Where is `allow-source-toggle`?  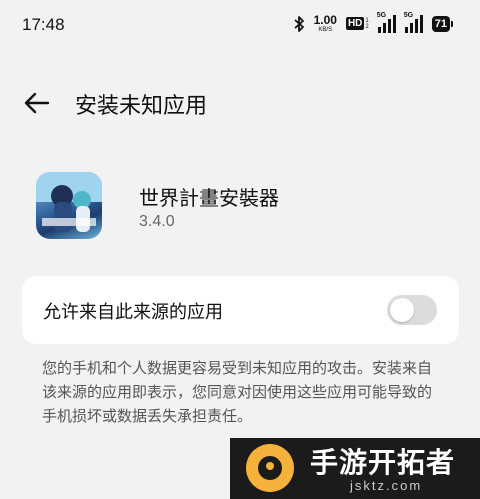 allow-source-toggle is located at coordinates (412, 310).